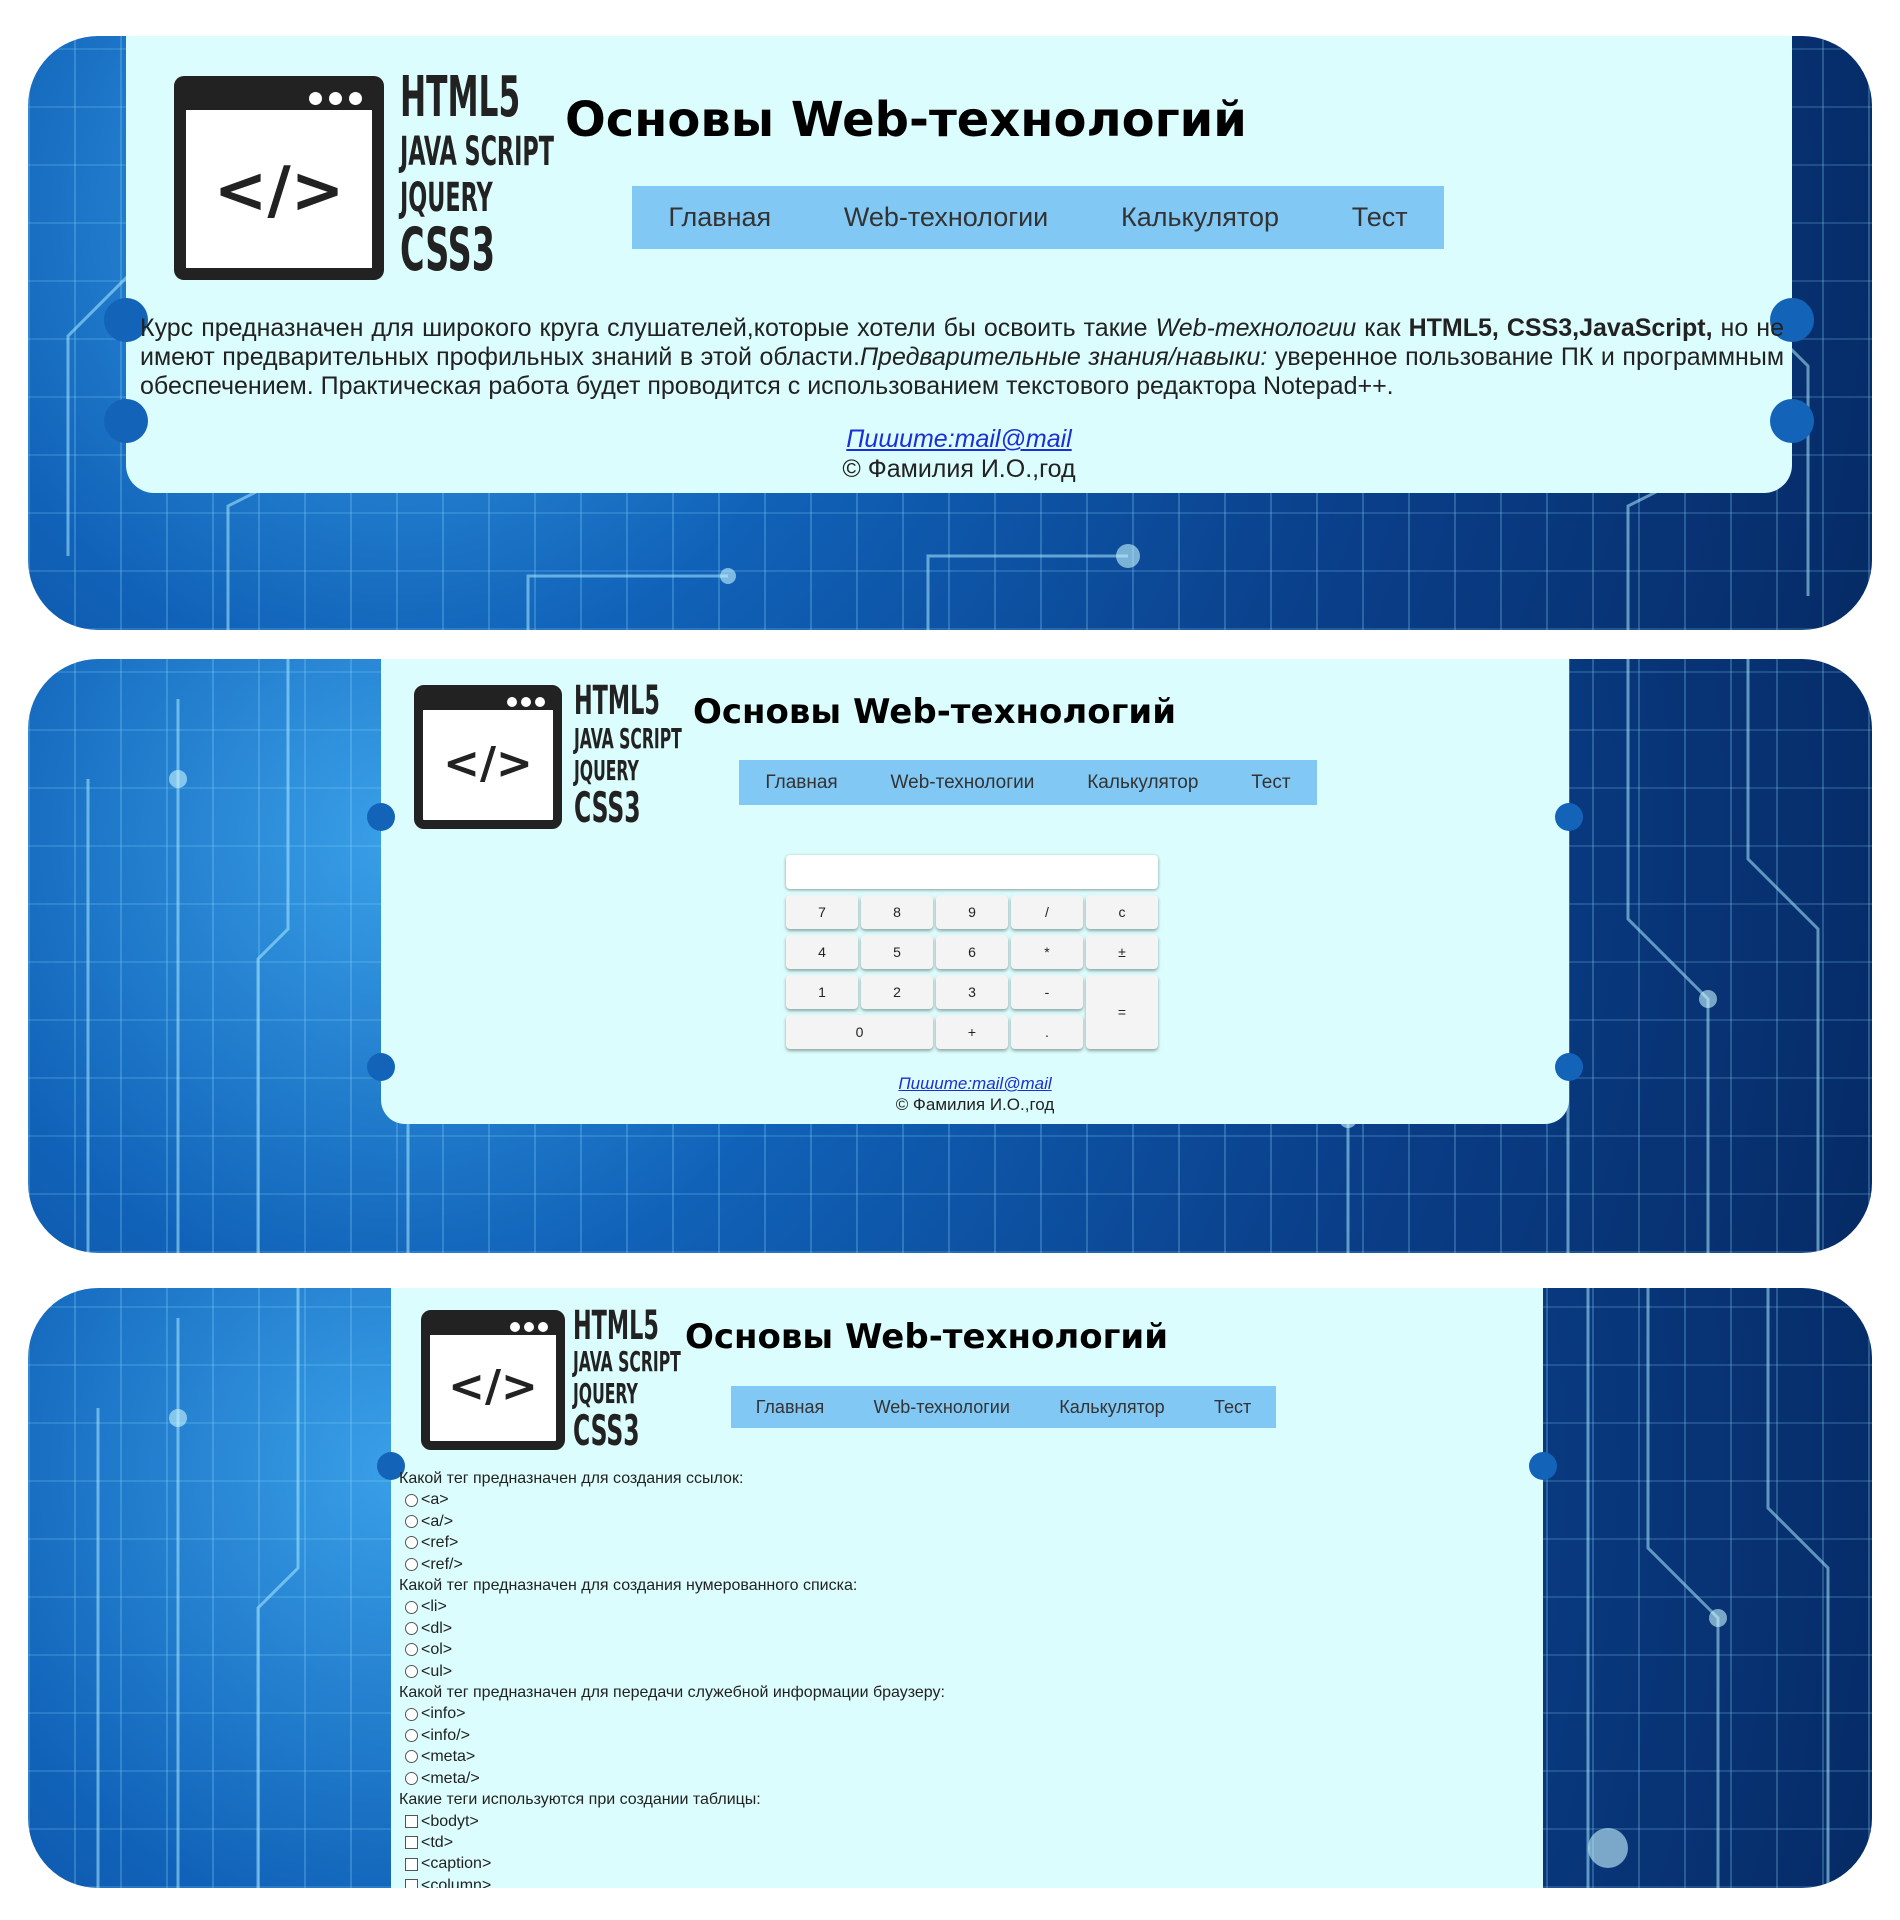 This screenshot has width=1900, height=1920. I want to click on key-9: 9, so click(972, 912).